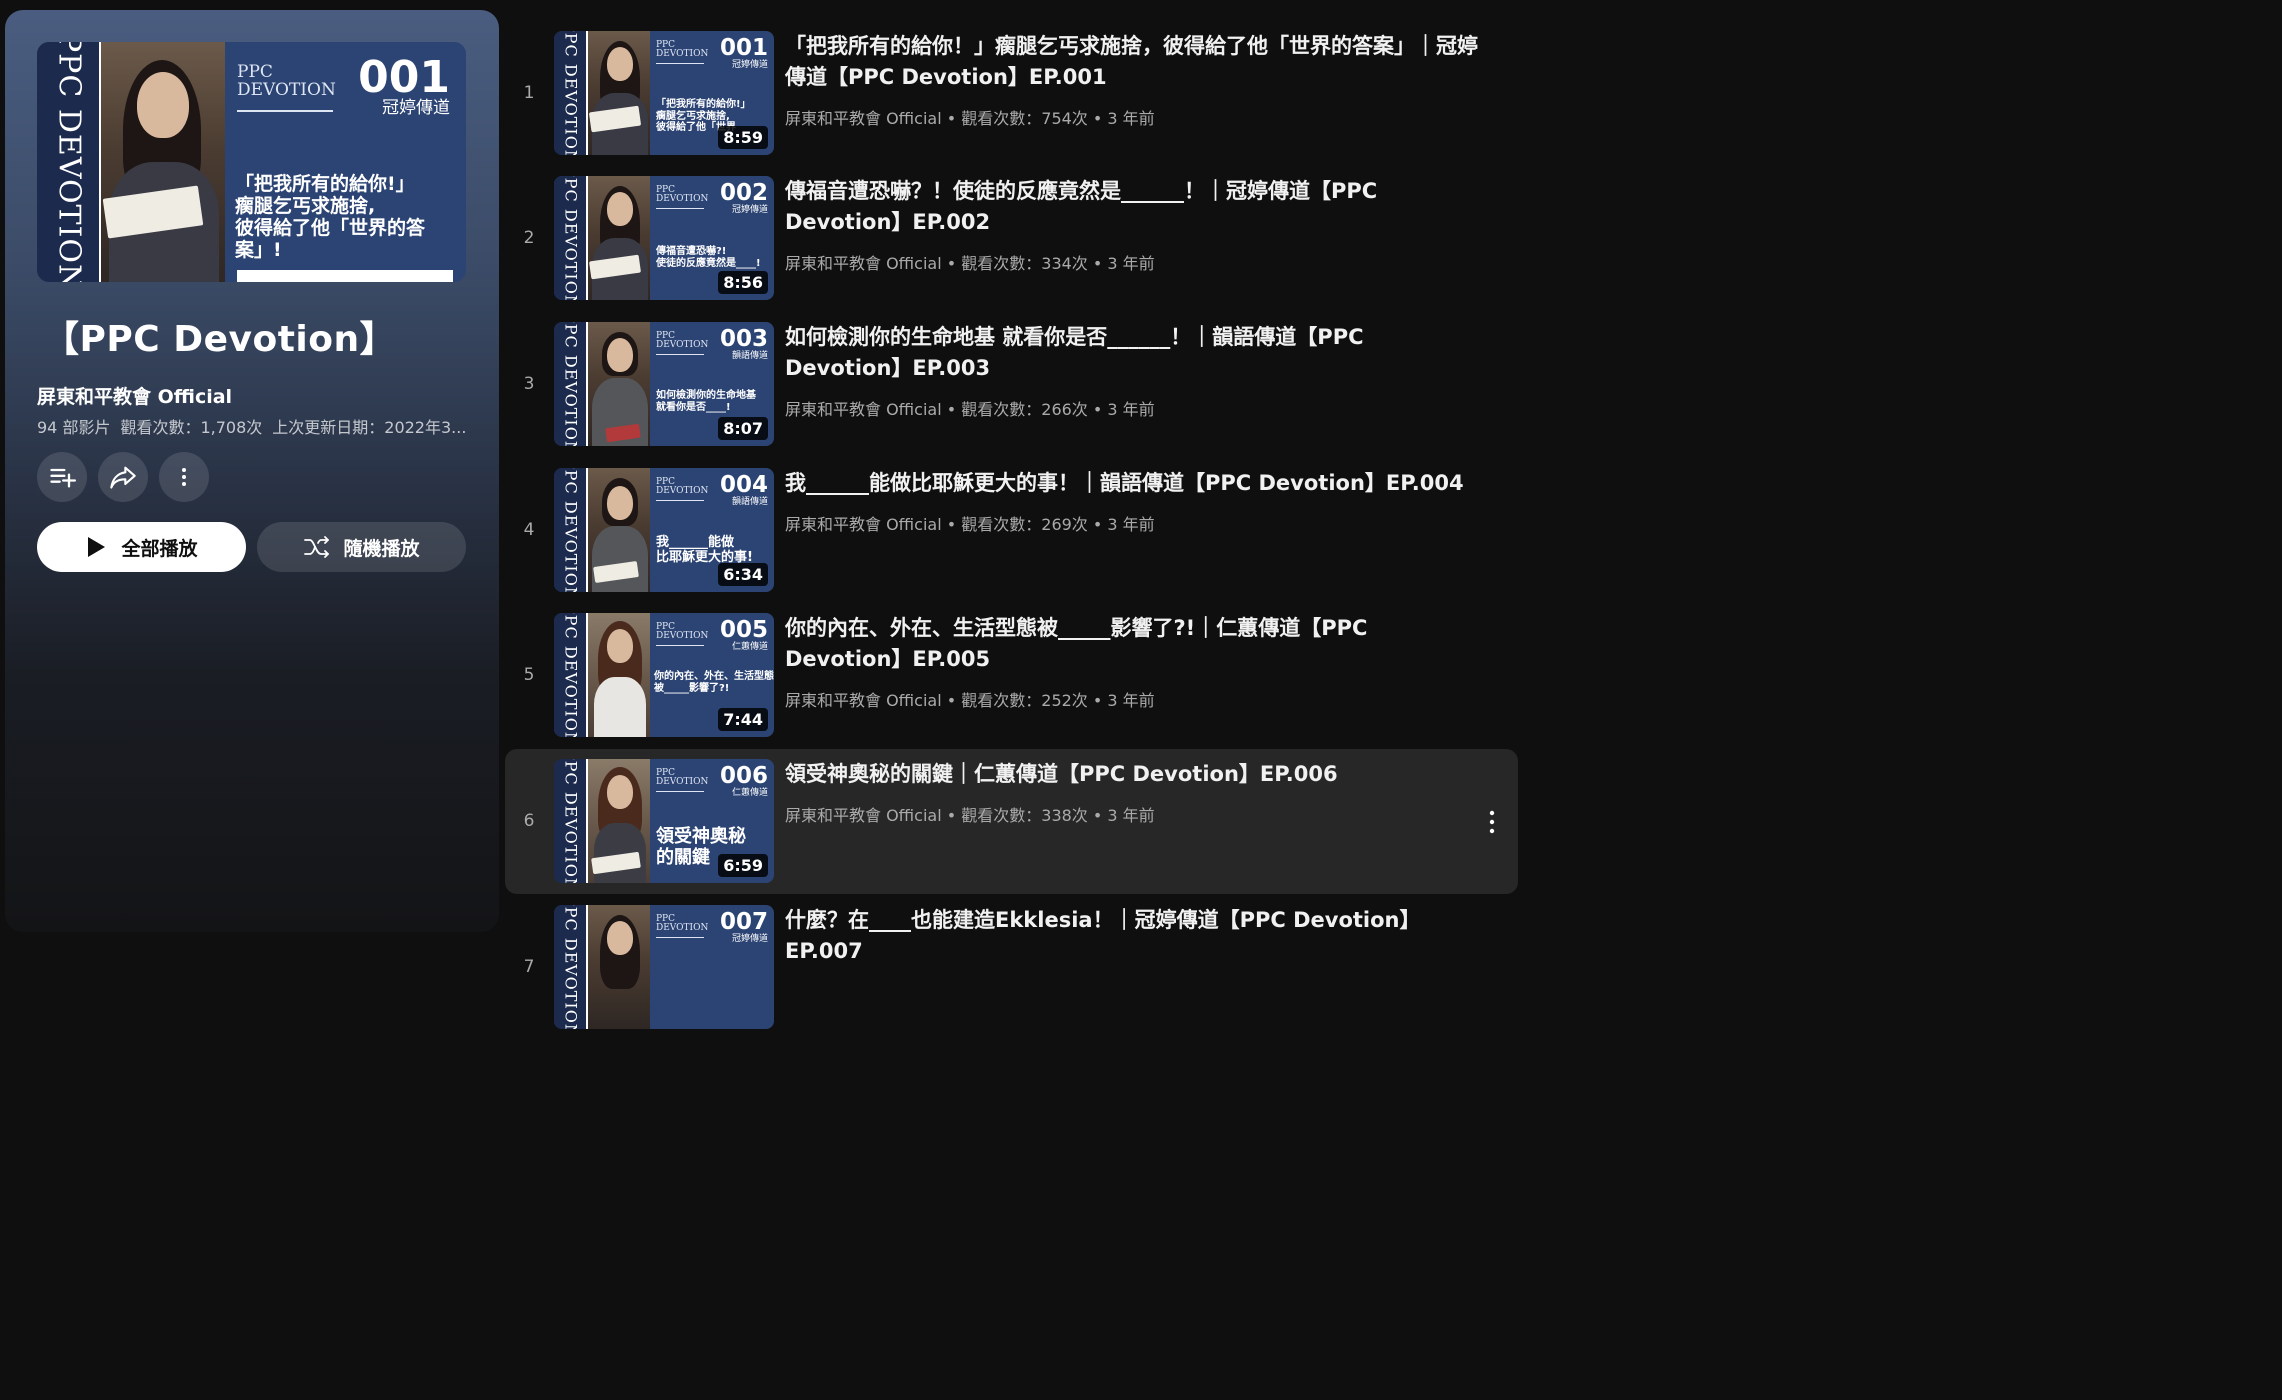 This screenshot has height=1400, width=2282. I want to click on thumbnail-episode-number: 007, so click(743, 922).